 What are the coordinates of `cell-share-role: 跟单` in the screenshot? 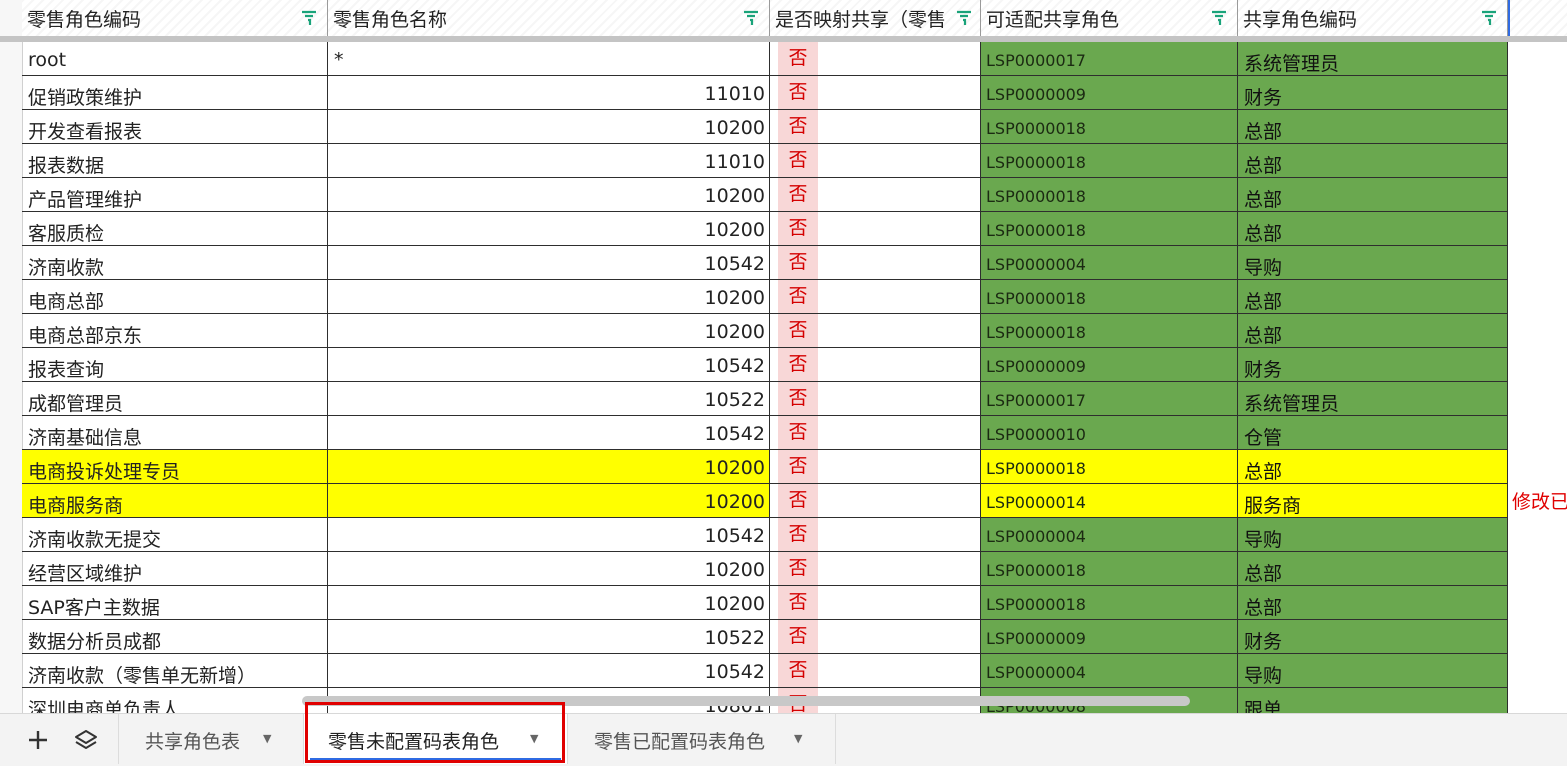 It's located at (1373, 700).